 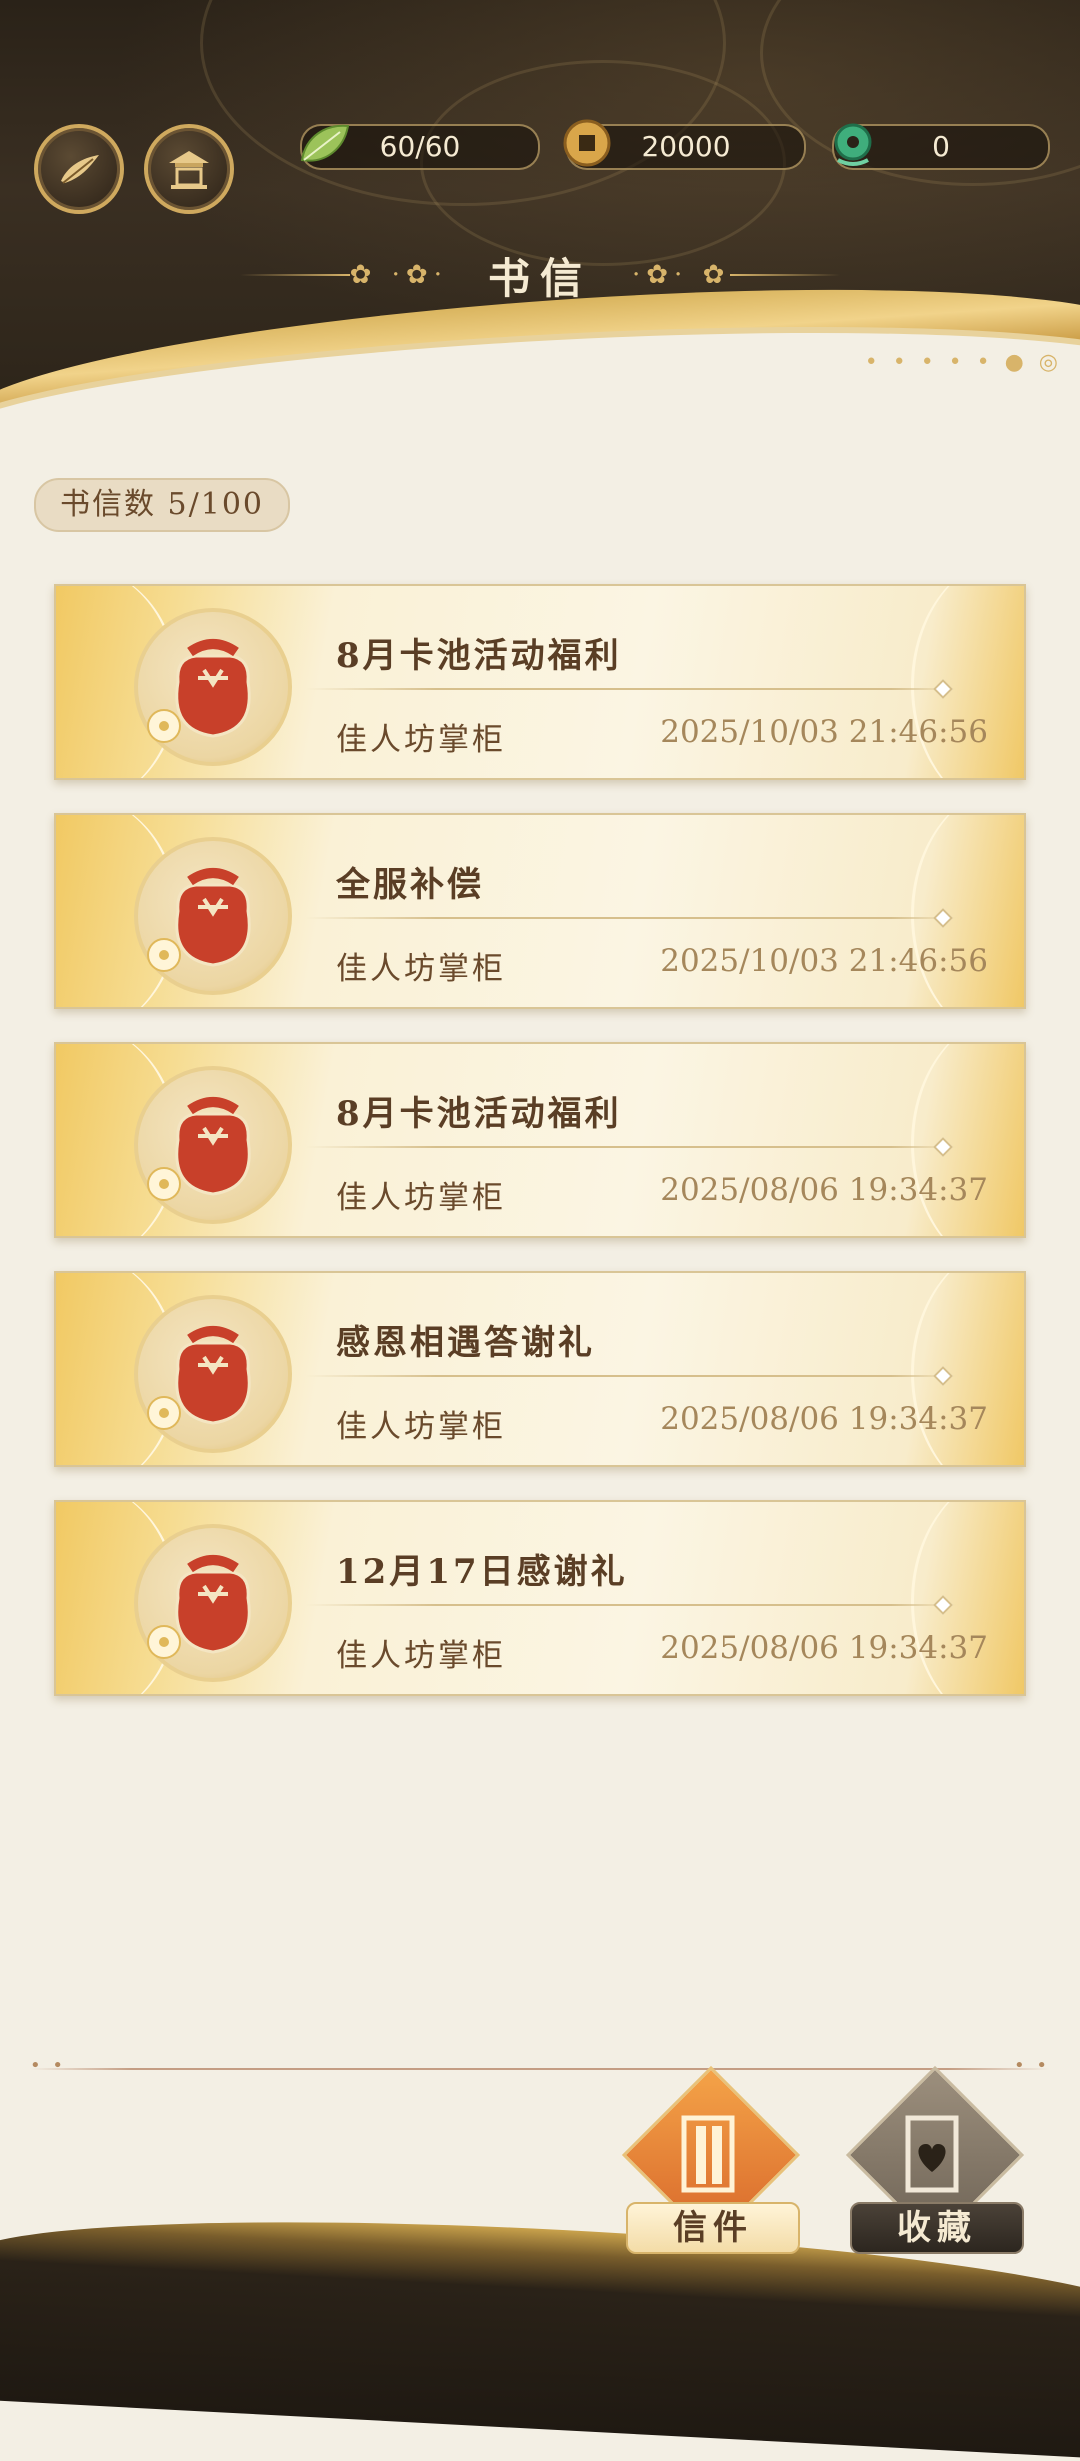 I want to click on tab-collection: 收藏, so click(x=935, y=2159).